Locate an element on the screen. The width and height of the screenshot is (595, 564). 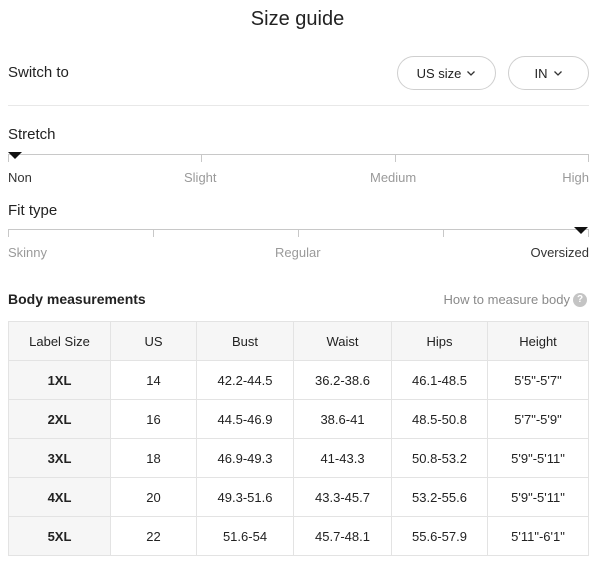
cell-bust: 49.3-51.6 is located at coordinates (245, 497).